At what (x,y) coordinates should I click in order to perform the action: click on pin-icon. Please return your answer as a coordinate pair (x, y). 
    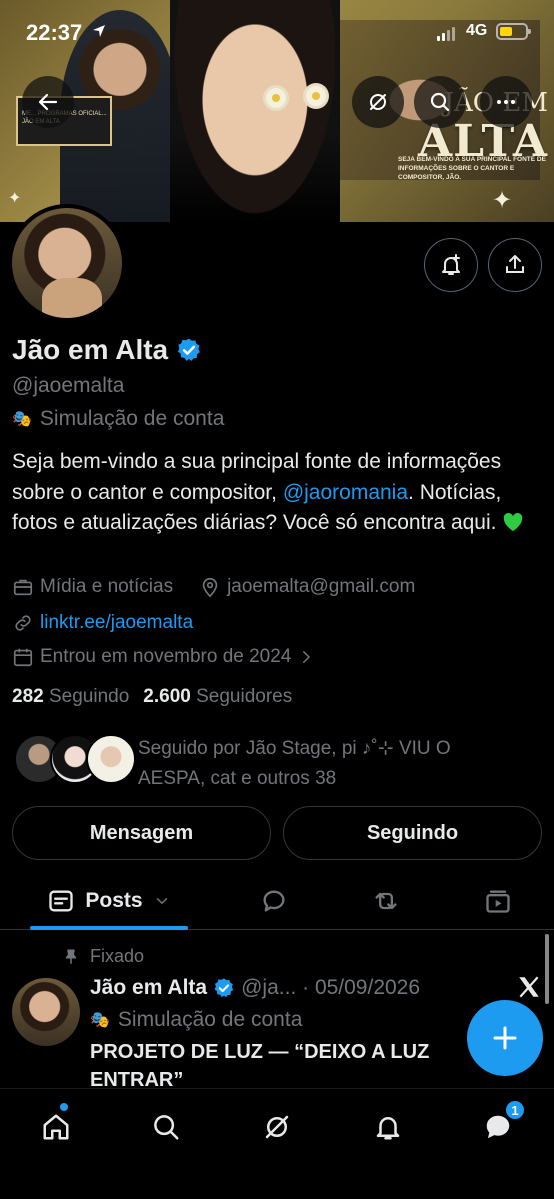
    Looking at the image, I should click on (71, 956).